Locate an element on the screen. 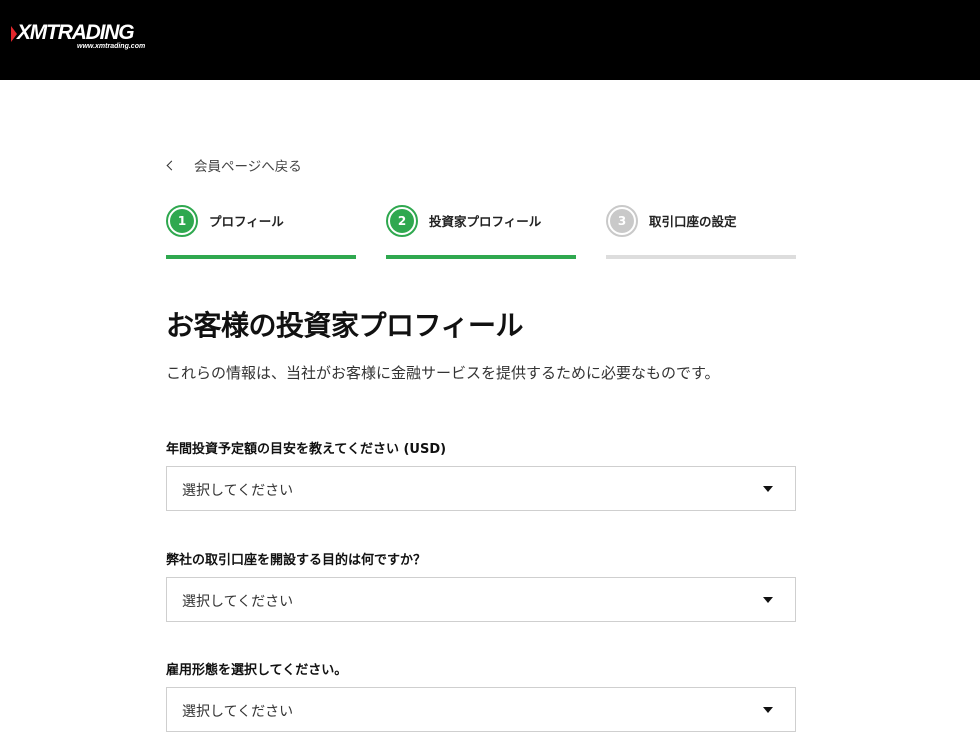 This screenshot has height=750, width=980. page-title: お客様の投資家プロフィール is located at coordinates (344, 325).